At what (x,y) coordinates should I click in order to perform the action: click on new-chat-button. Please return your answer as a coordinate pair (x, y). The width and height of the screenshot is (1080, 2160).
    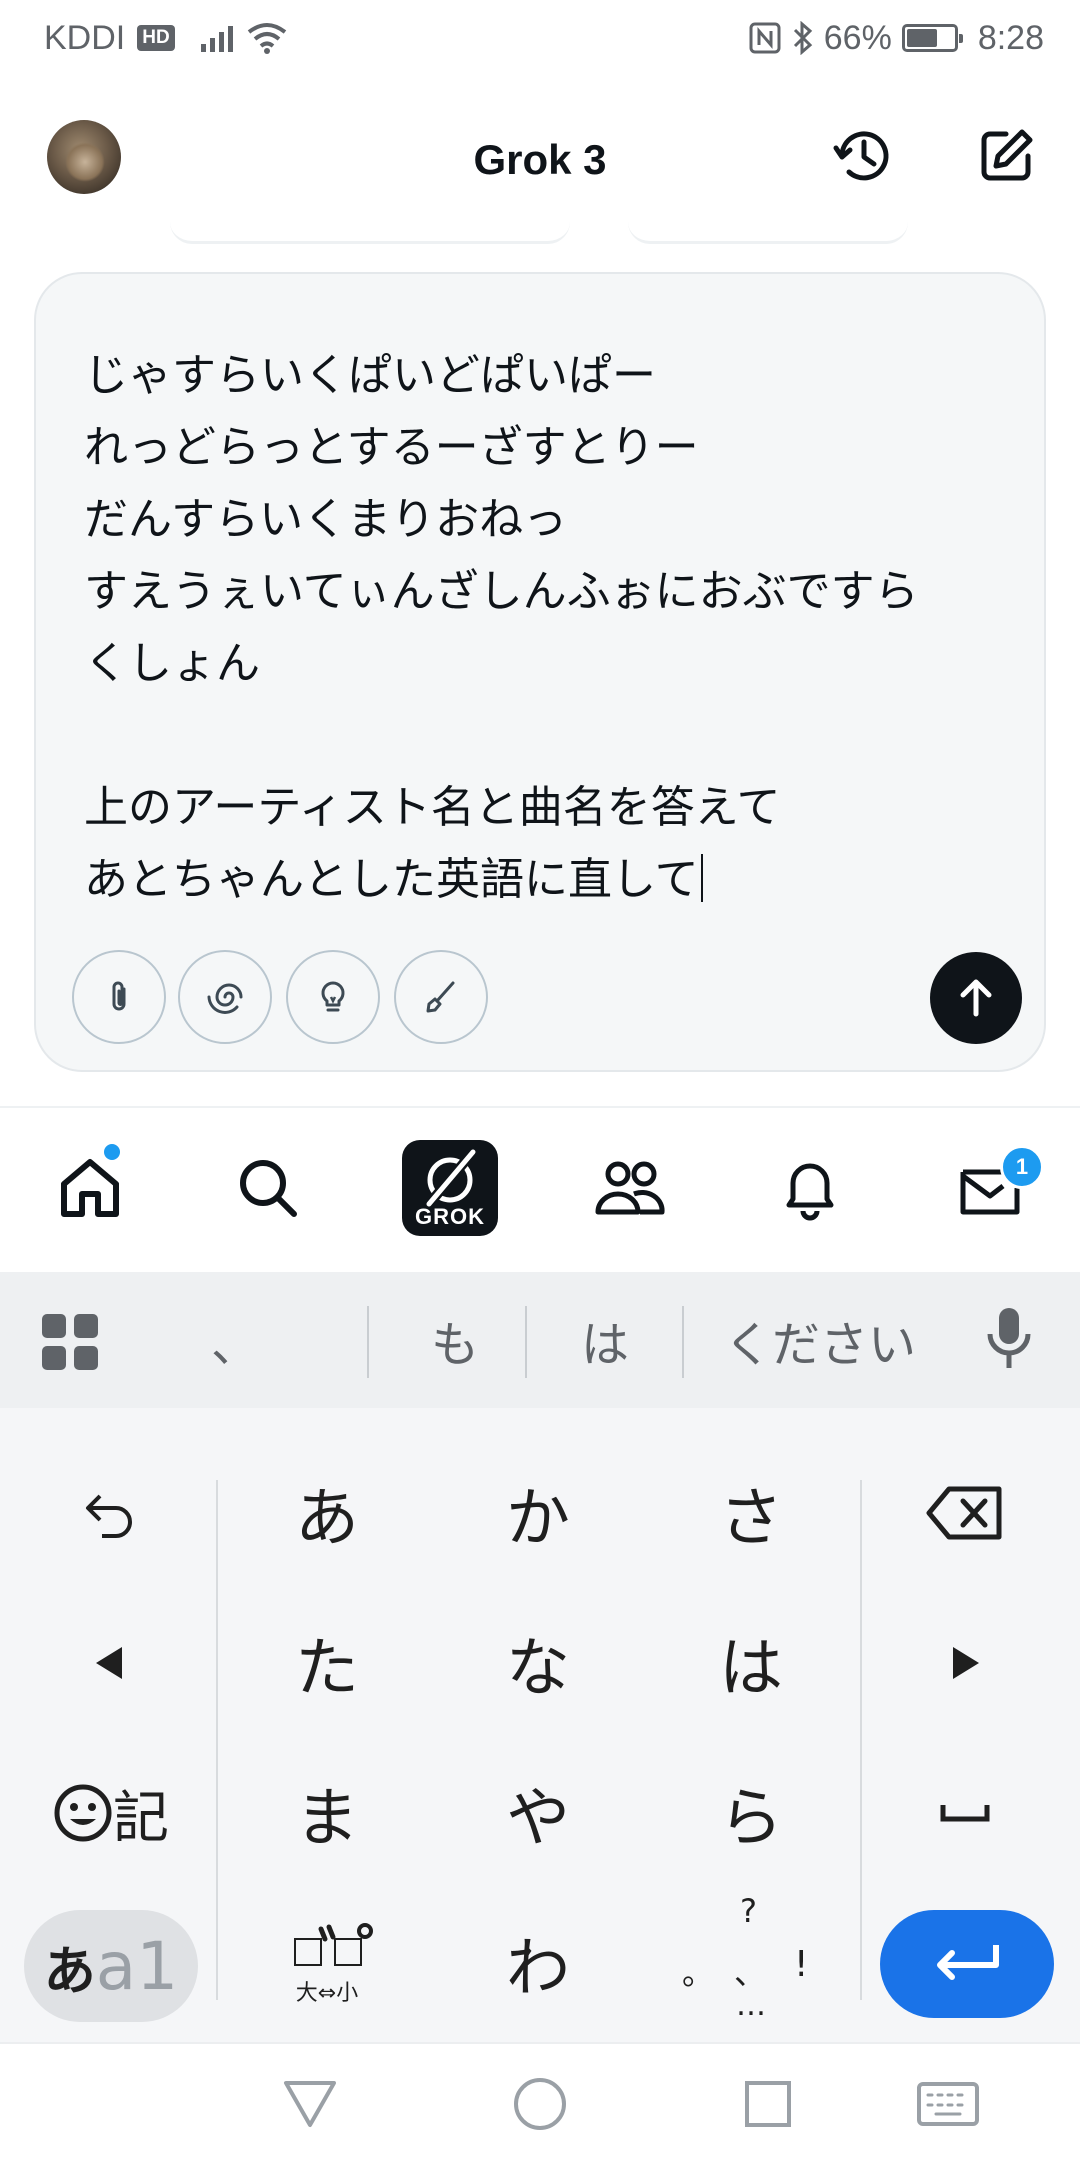
    Looking at the image, I should click on (1006, 156).